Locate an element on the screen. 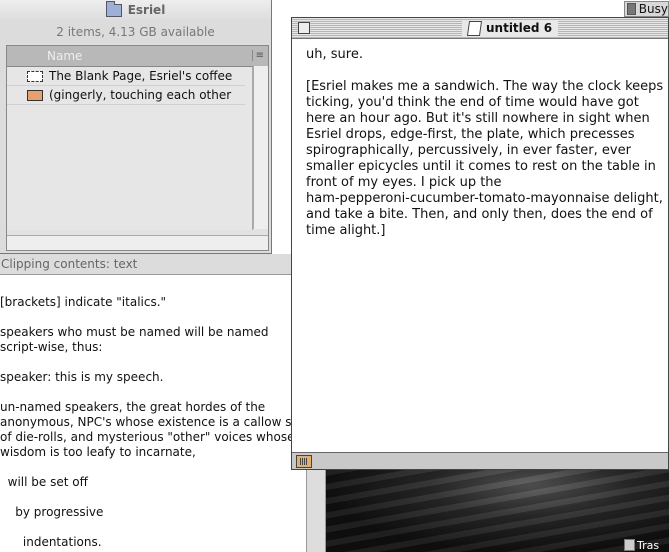  name-column-label: Name is located at coordinates (65, 56).